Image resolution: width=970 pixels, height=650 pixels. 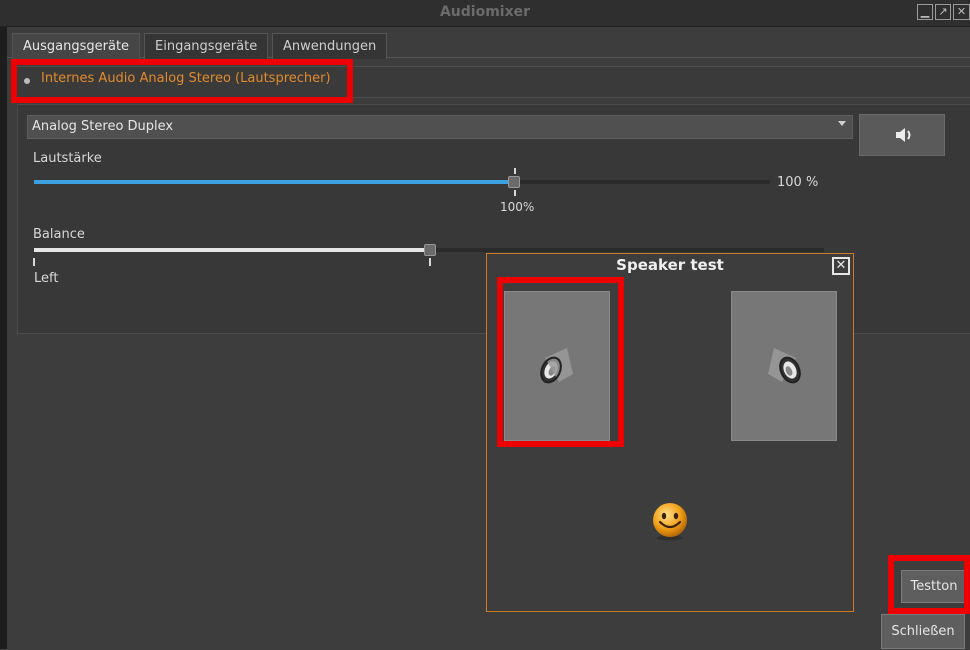 I want to click on volume-tick-bottom, so click(x=515, y=193).